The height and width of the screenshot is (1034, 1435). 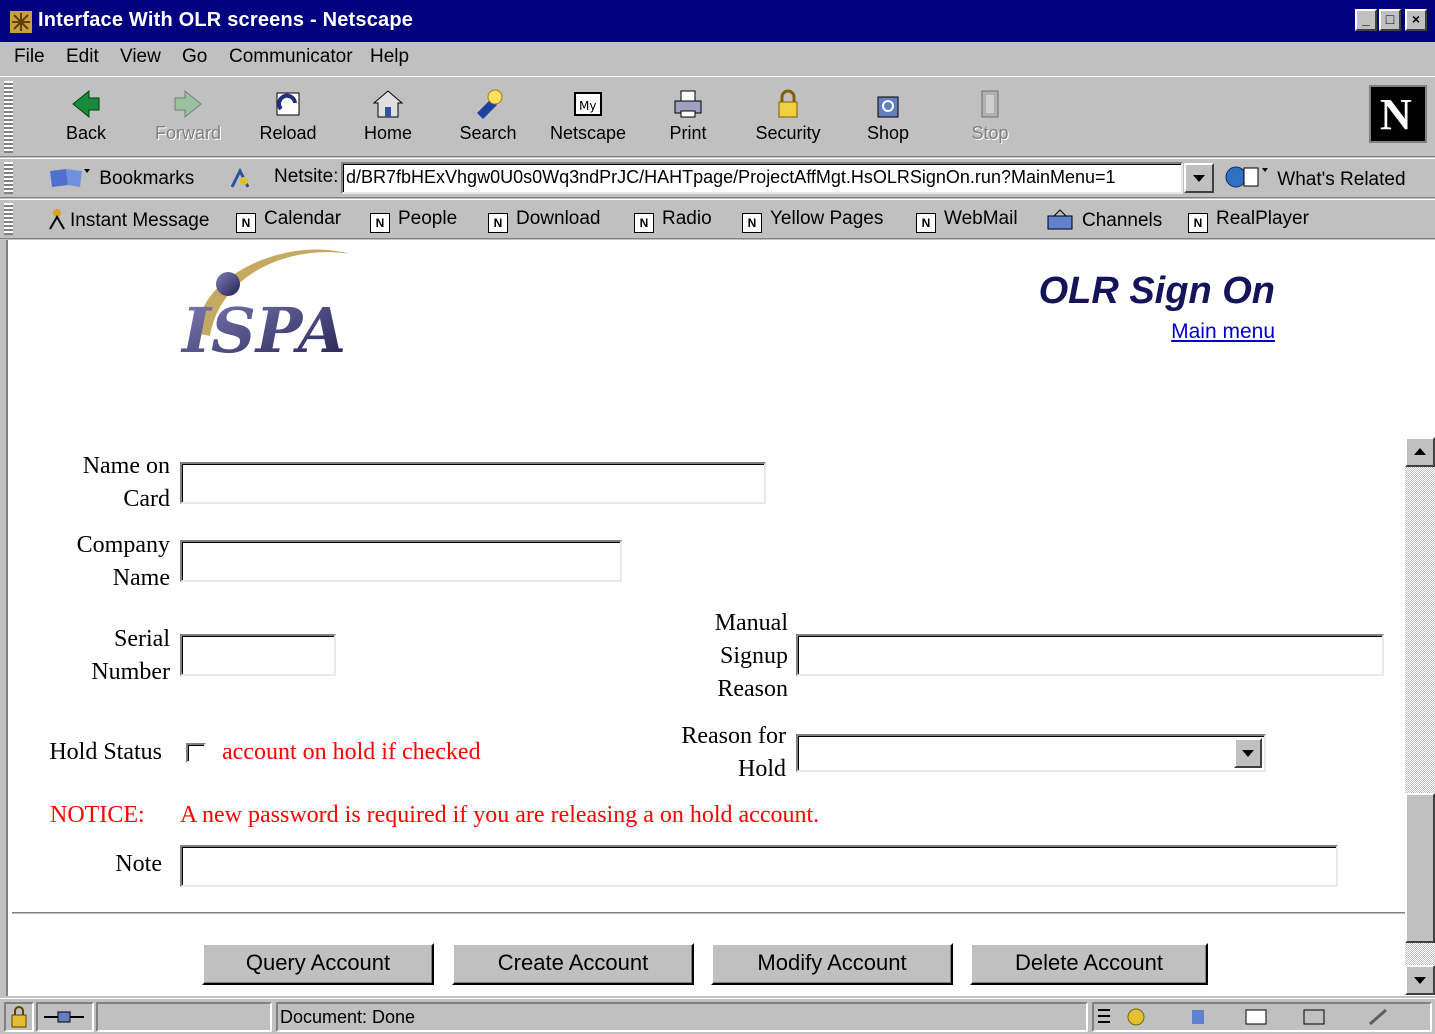 I want to click on name-on-card-input, so click(x=473, y=483).